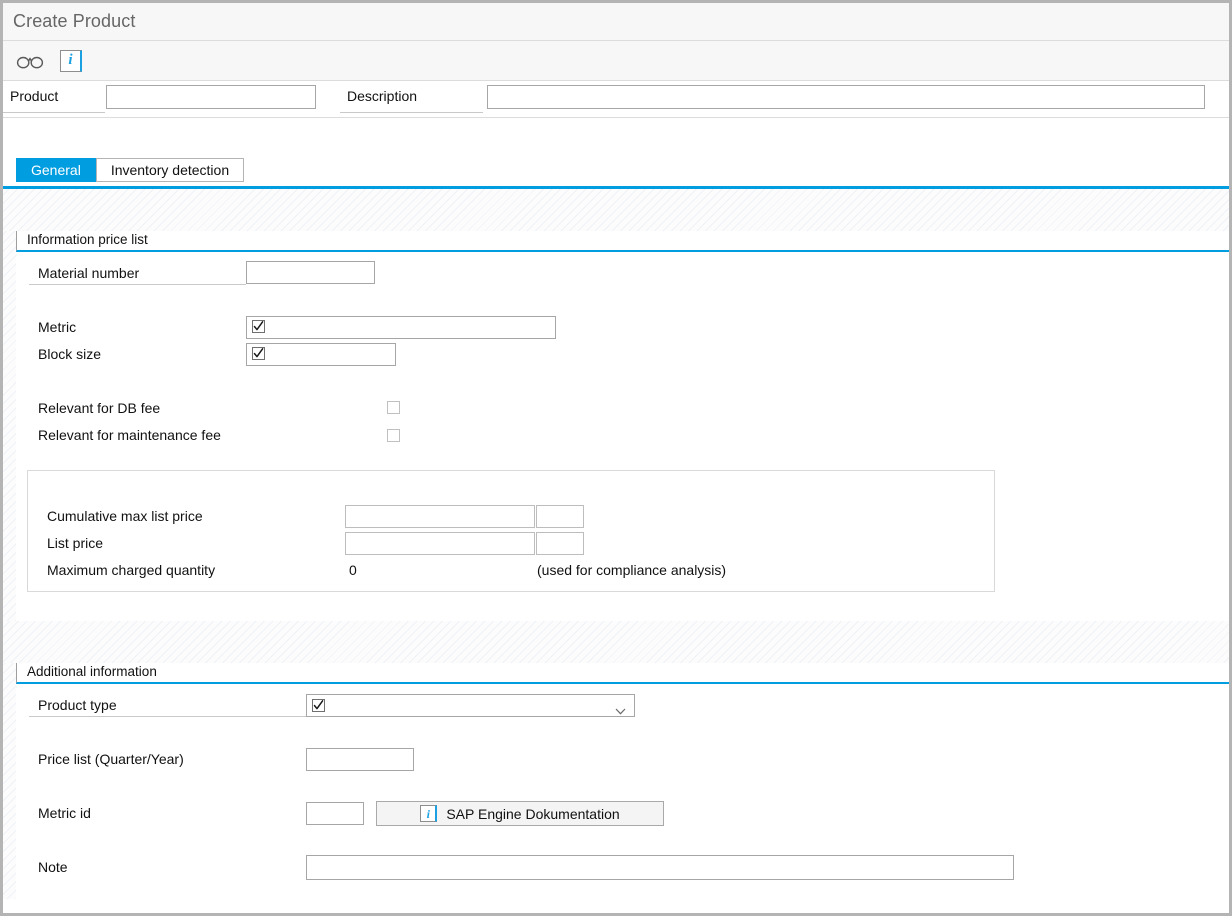 This screenshot has height=916, width=1232. I want to click on product-type-checkmark-icon, so click(318, 705).